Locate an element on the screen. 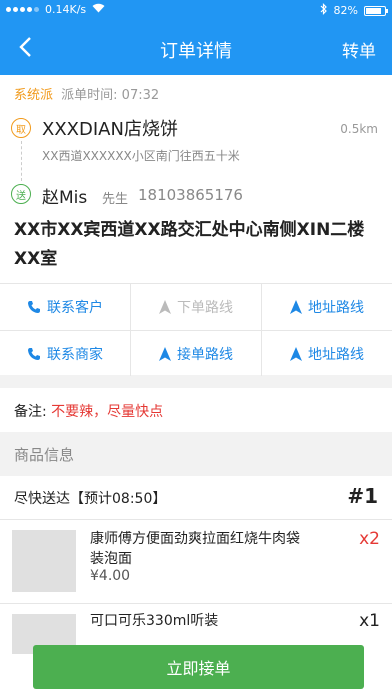  network-speed: 0.14K/s is located at coordinates (66, 9).